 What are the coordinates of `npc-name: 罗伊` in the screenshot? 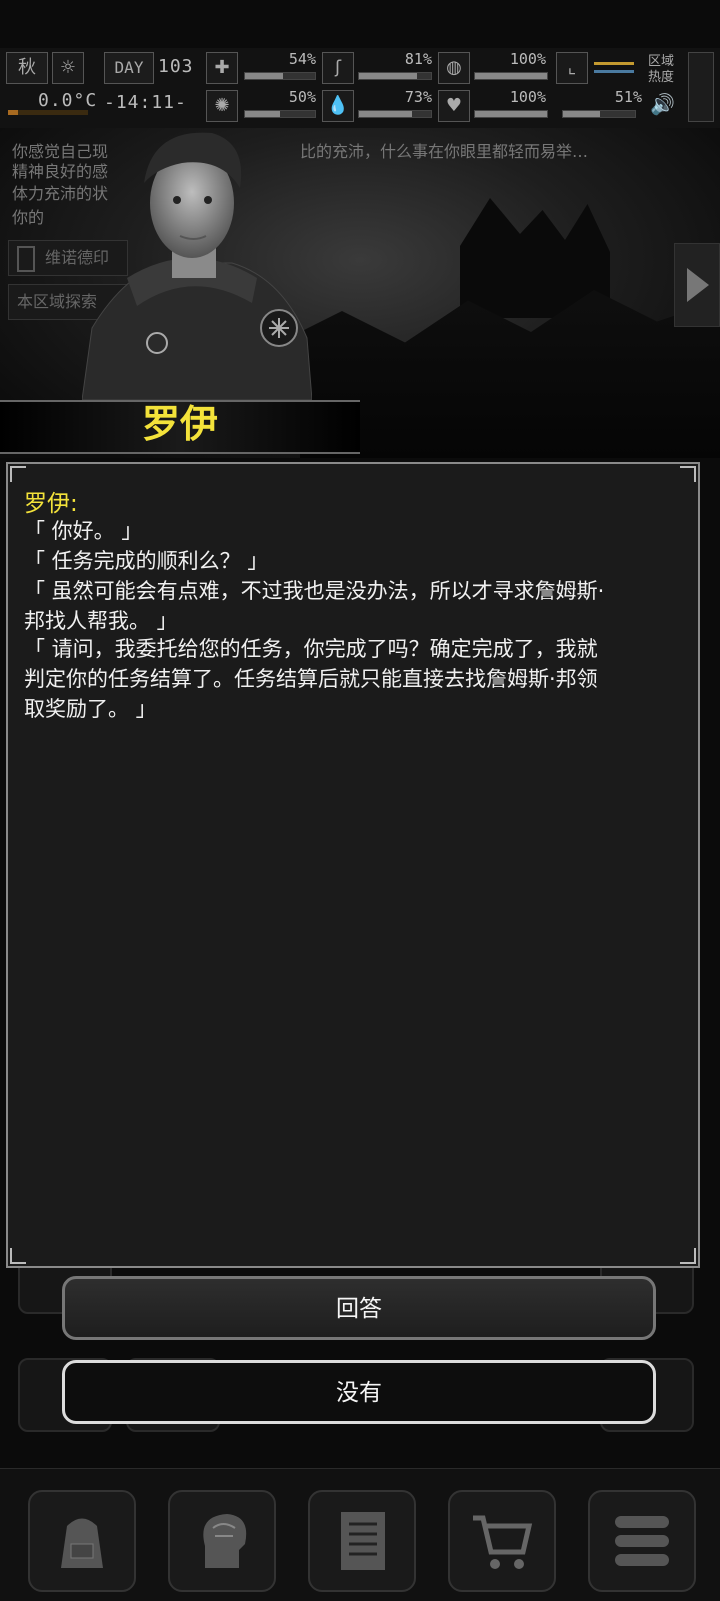 It's located at (179, 424).